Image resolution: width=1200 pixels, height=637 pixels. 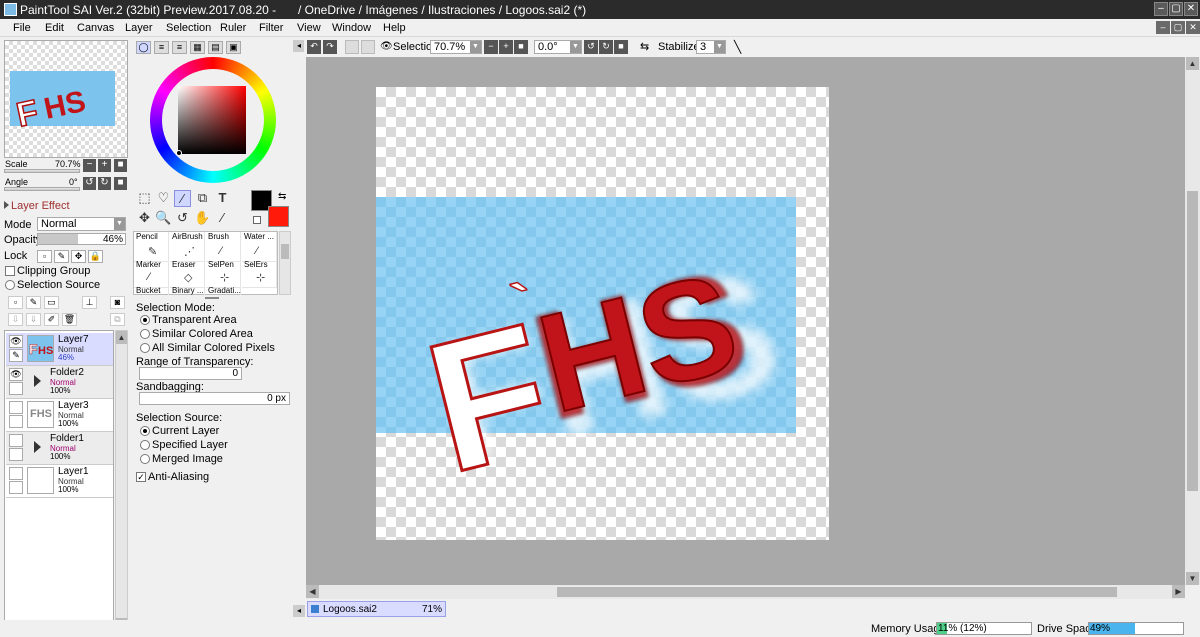 I want to click on zoom-in-button: +, so click(x=104, y=165).